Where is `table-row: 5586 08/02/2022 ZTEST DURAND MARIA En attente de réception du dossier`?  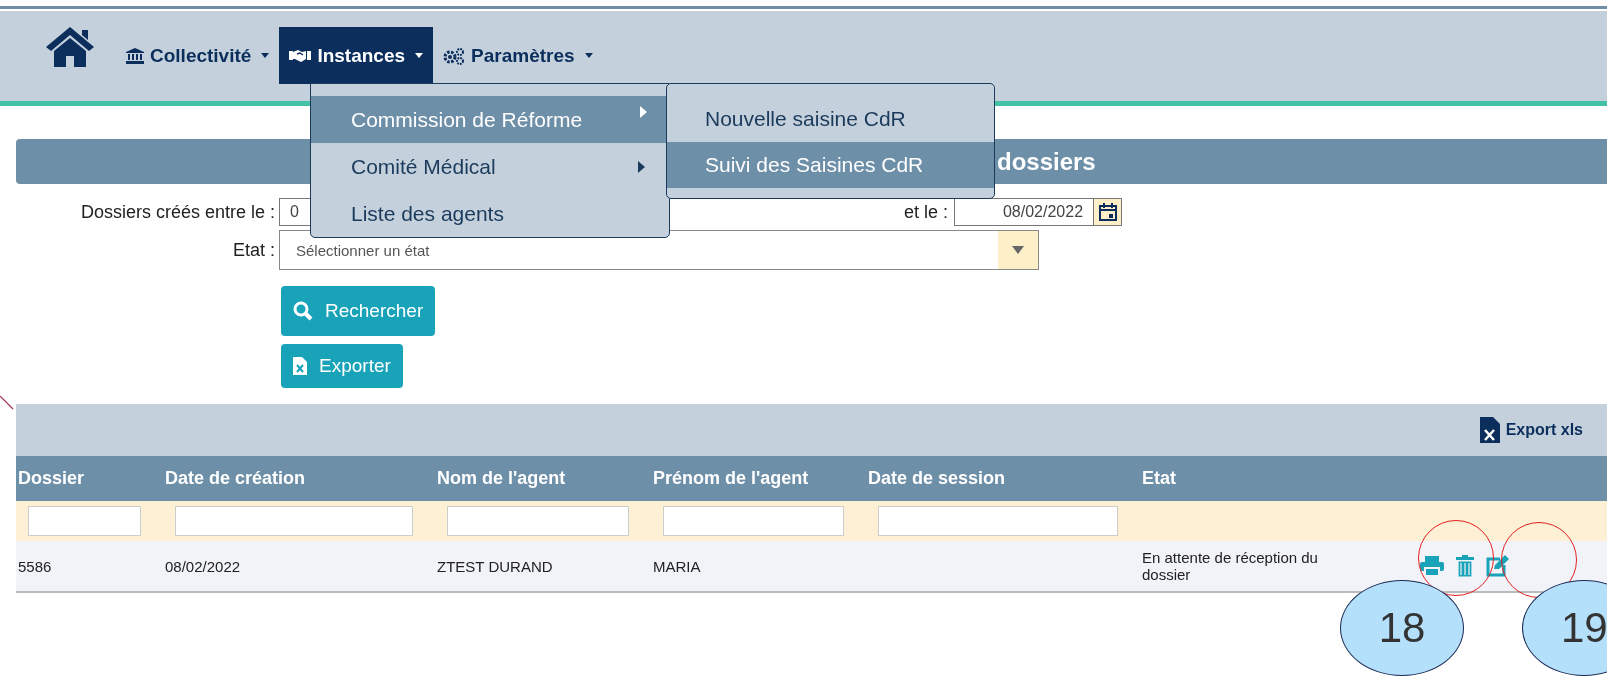 table-row: 5586 08/02/2022 ZTEST DURAND MARIA En attente de réception du dossier is located at coordinates (811, 567).